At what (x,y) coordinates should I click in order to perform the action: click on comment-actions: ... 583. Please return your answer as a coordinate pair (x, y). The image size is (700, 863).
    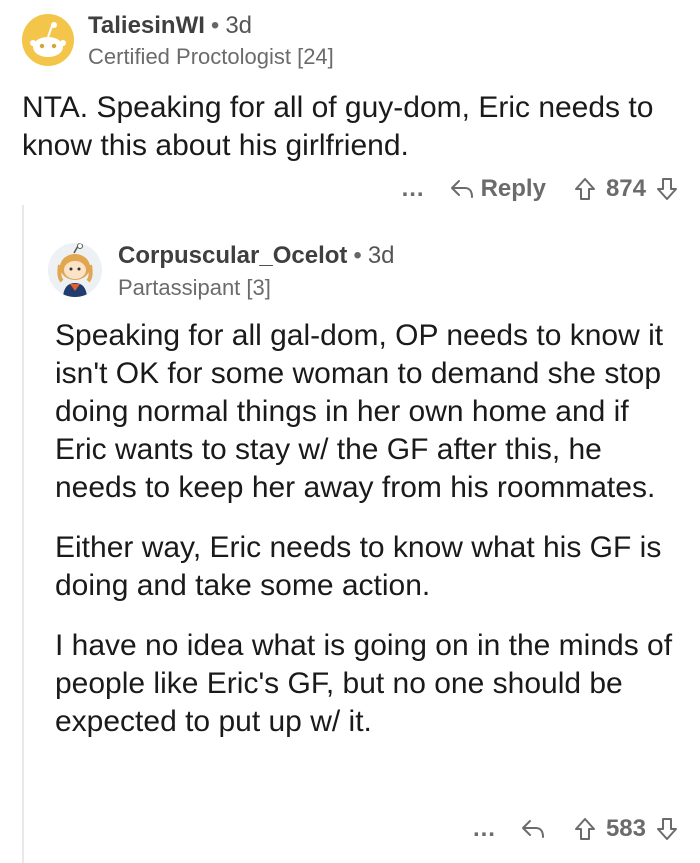
    Looking at the image, I should click on (575, 829).